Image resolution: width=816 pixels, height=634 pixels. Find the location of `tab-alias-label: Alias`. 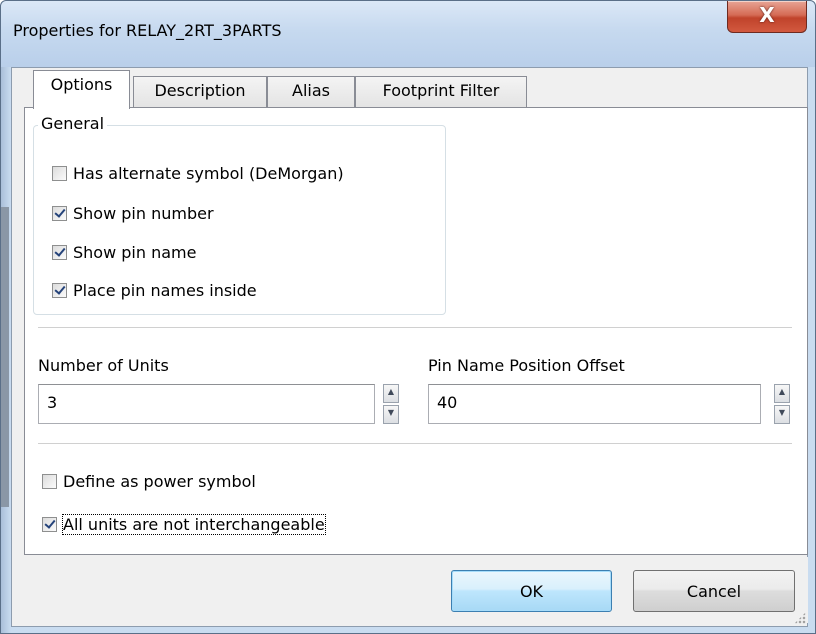

tab-alias-label: Alias is located at coordinates (311, 90).